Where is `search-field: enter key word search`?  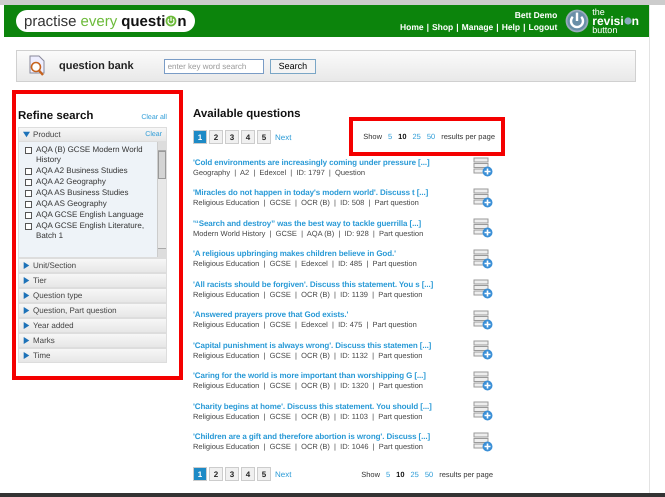 search-field: enter key word search is located at coordinates (214, 66).